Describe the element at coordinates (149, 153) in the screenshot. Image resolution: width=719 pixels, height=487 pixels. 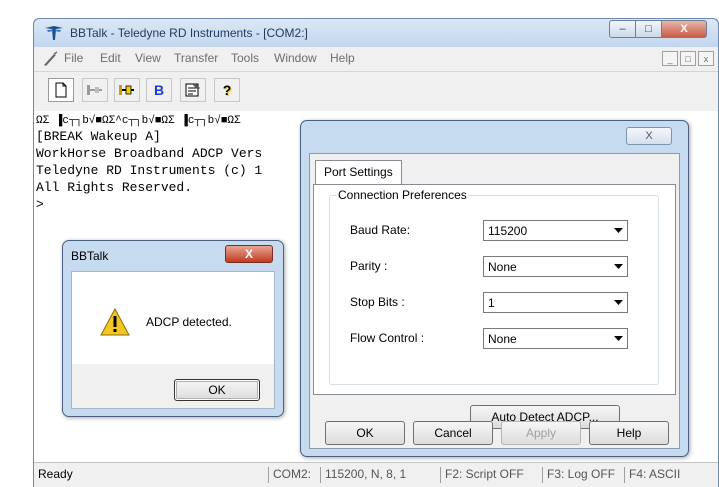
I see `terminal-line: WorkHorse Broadband ADCP Vers` at that location.